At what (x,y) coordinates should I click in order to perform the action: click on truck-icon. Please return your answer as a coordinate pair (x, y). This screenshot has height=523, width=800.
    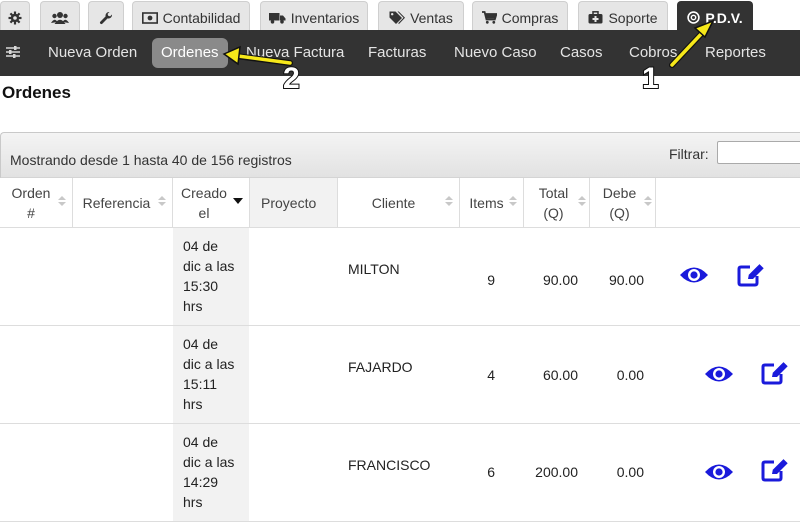
    Looking at the image, I should click on (277, 18).